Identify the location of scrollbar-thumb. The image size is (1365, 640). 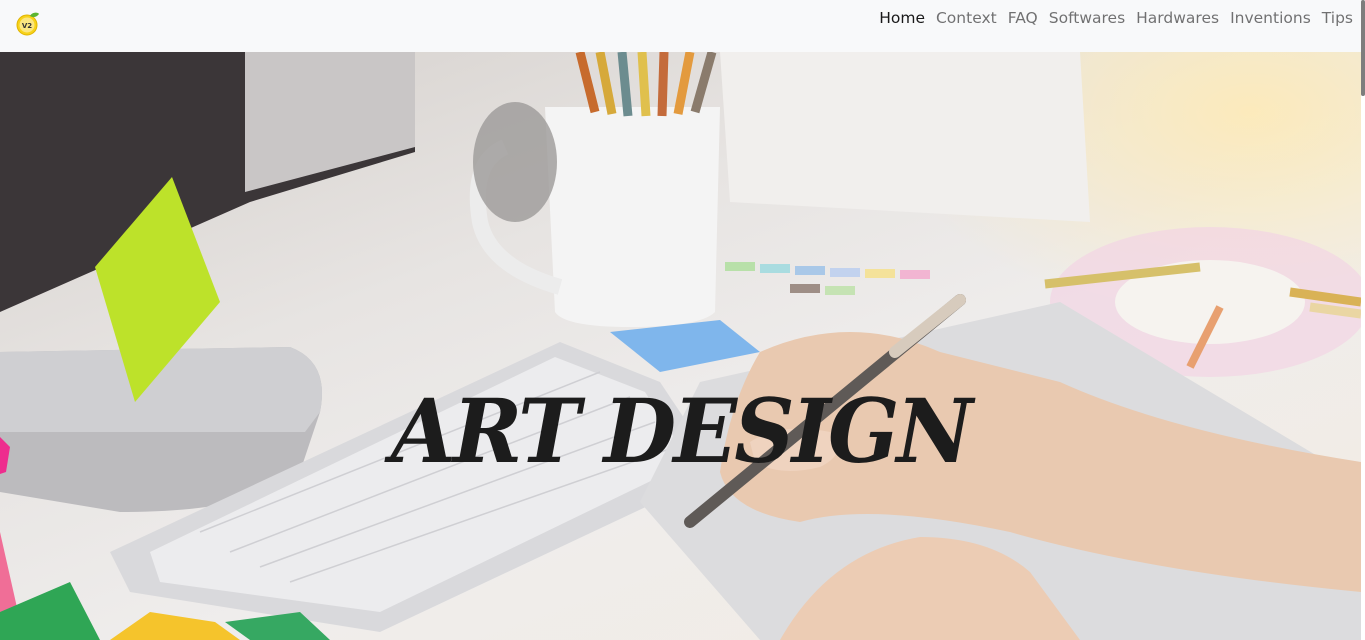
(1363, 48).